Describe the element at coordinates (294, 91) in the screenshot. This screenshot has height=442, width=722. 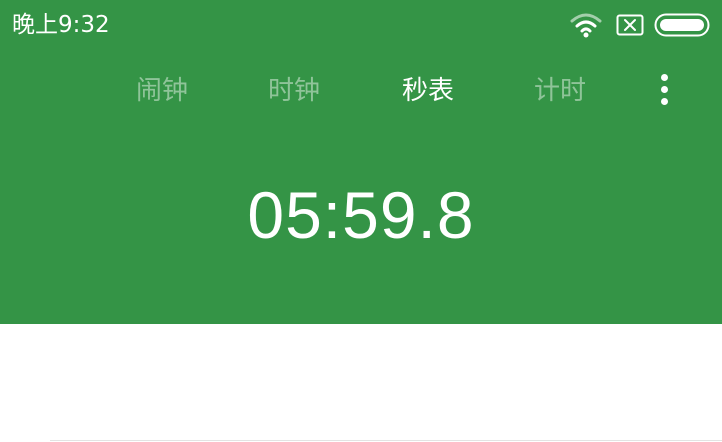
I see `tab-clock: 时钟` at that location.